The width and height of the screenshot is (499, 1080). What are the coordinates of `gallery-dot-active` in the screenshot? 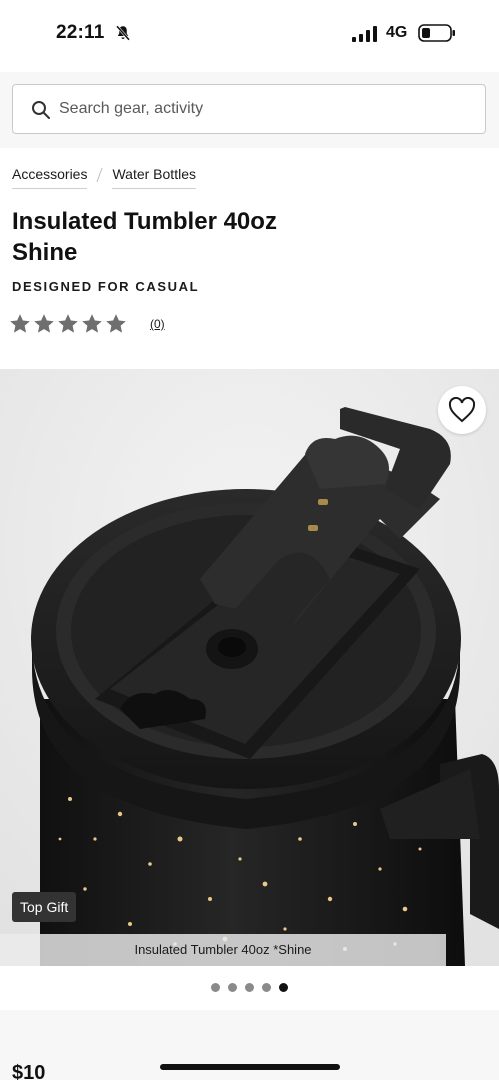 It's located at (283, 987).